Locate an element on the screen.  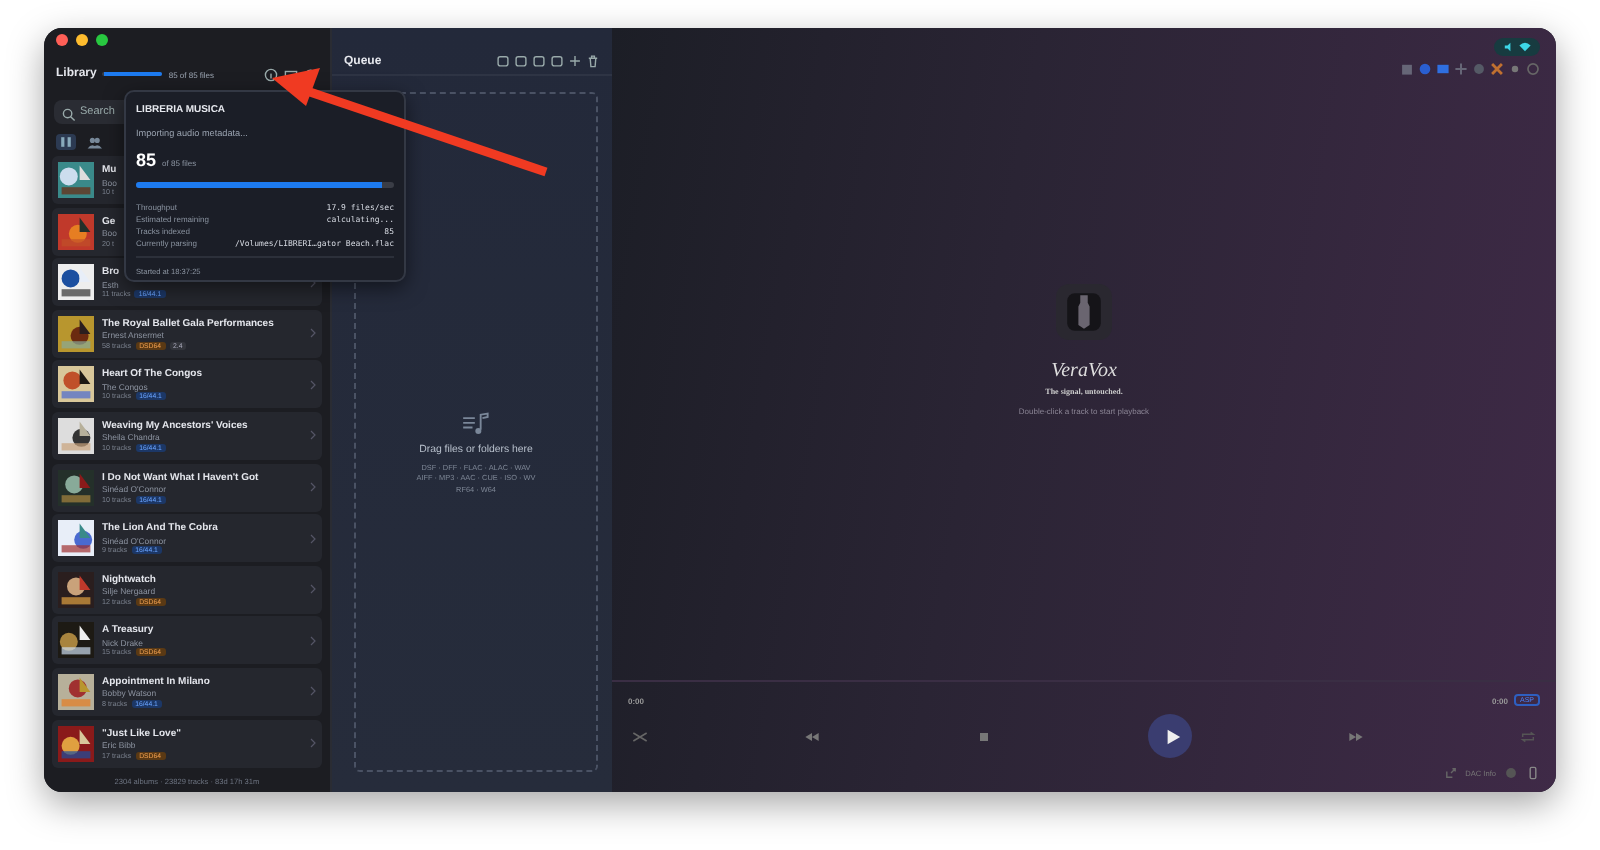
minimize-button is located at coordinates (82, 40).